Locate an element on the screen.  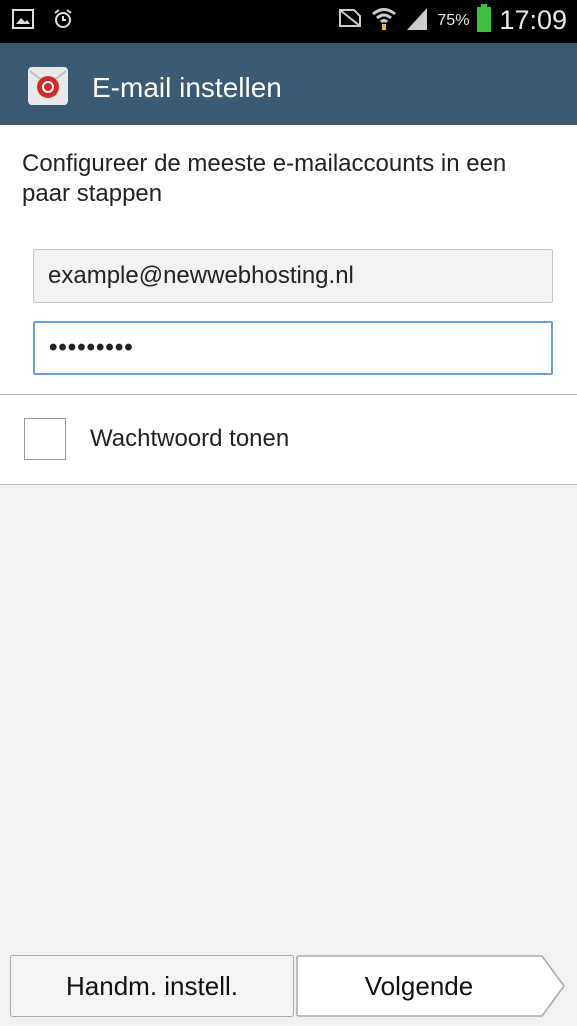
show-password-checkbox is located at coordinates (45, 439).